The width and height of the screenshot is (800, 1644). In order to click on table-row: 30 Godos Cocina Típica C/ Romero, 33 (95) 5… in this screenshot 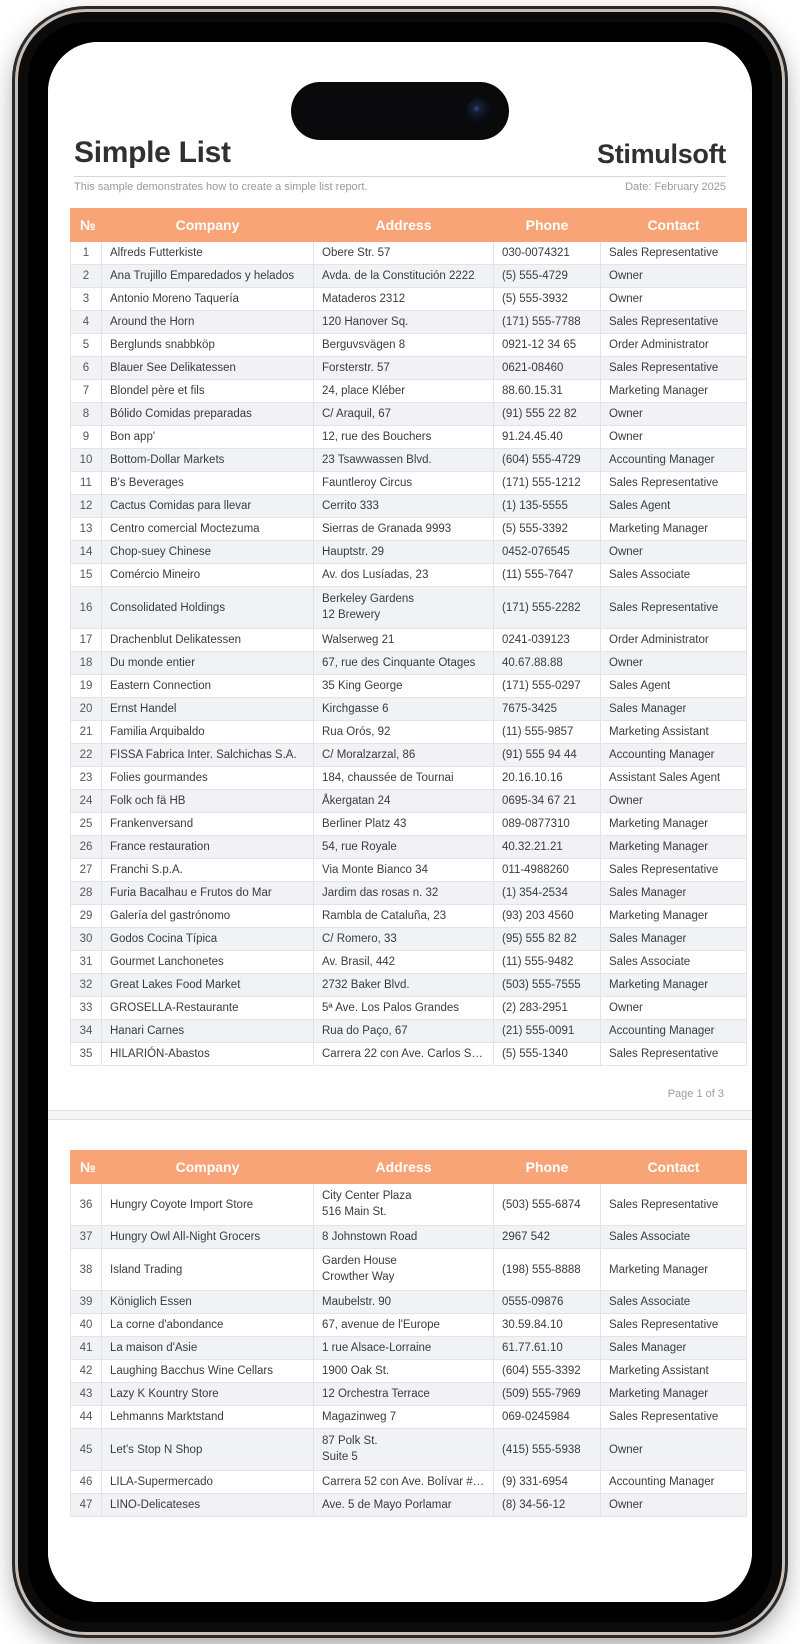, I will do `click(408, 939)`.